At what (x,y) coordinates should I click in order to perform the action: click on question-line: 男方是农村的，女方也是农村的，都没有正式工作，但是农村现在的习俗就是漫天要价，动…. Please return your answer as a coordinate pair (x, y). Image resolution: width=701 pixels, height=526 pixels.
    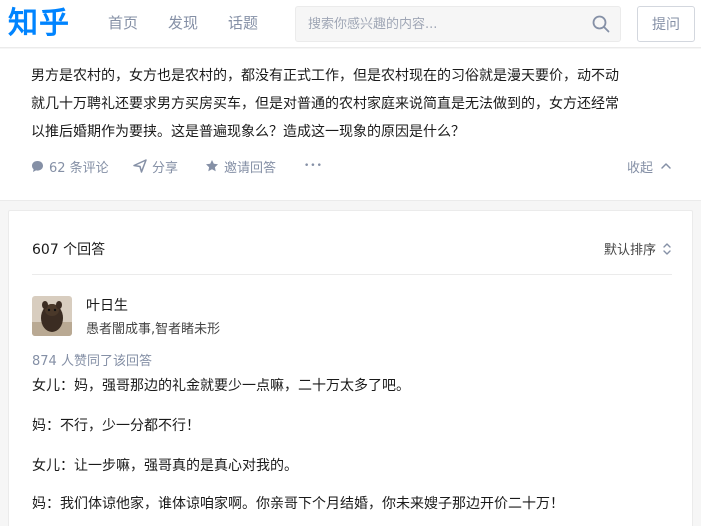
    Looking at the image, I should click on (325, 76).